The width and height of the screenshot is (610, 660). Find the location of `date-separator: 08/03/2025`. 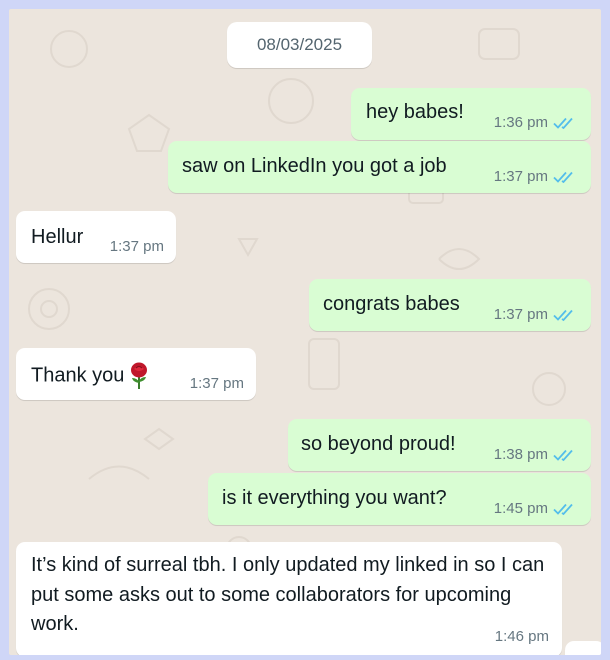

date-separator: 08/03/2025 is located at coordinates (299, 45).